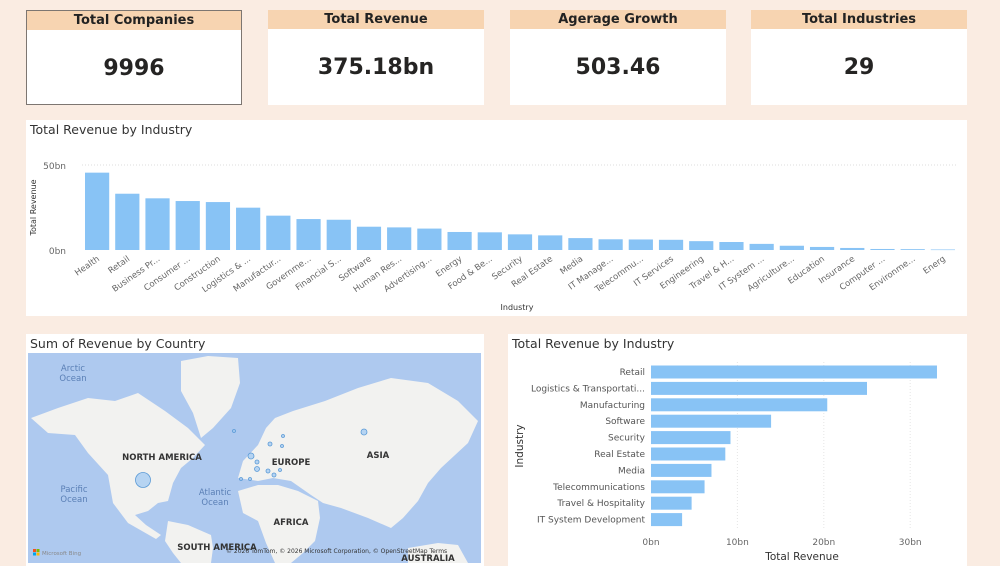 The width and height of the screenshot is (1000, 566). I want to click on y-axis-title: Industry, so click(520, 445).